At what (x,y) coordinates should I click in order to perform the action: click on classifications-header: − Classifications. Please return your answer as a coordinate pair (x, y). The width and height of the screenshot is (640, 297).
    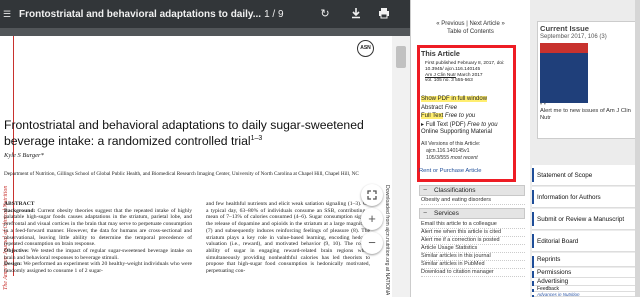
    Looking at the image, I should click on (472, 190).